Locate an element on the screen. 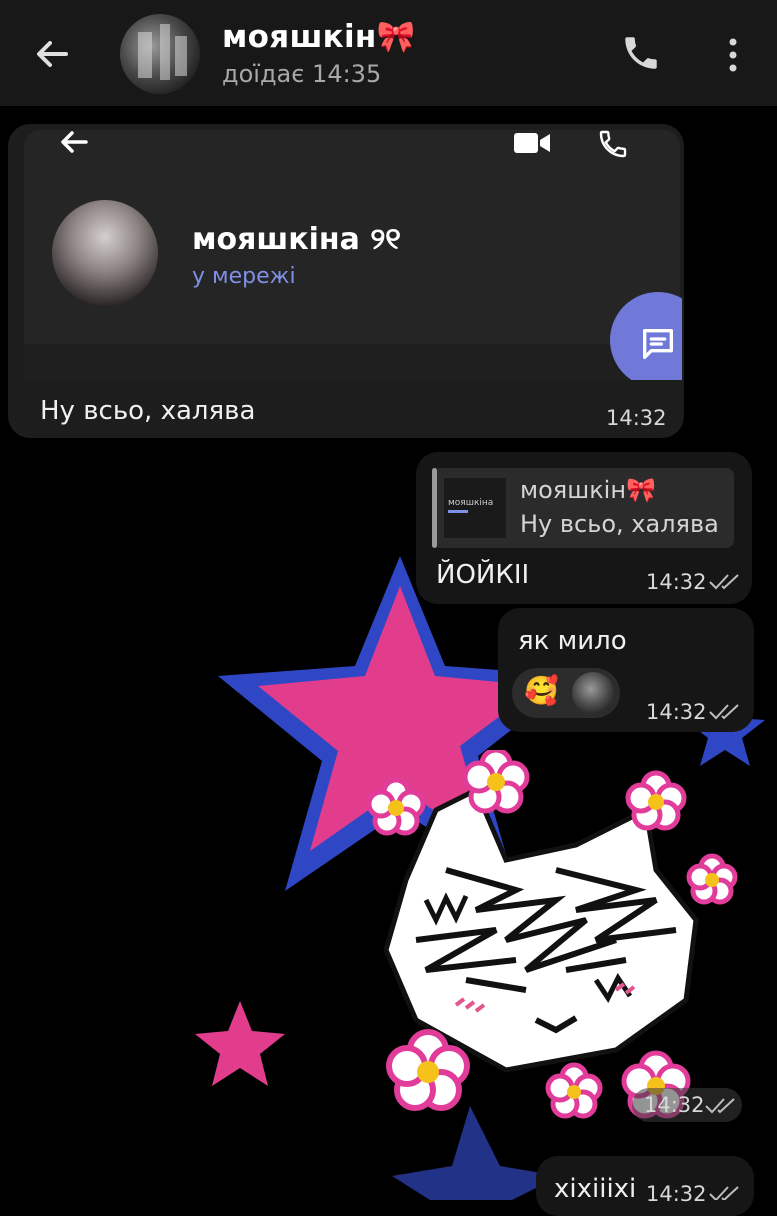 Image resolution: width=777 pixels, height=1216 pixels. avatar is located at coordinates (160, 54).